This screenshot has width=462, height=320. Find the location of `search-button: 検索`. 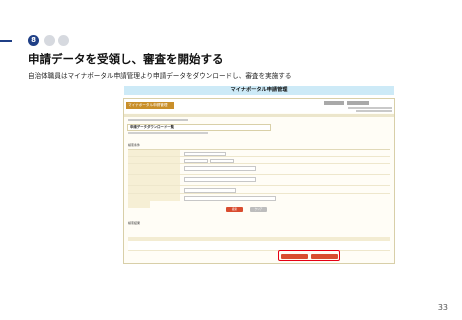

search-button: 検索 is located at coordinates (234, 209).